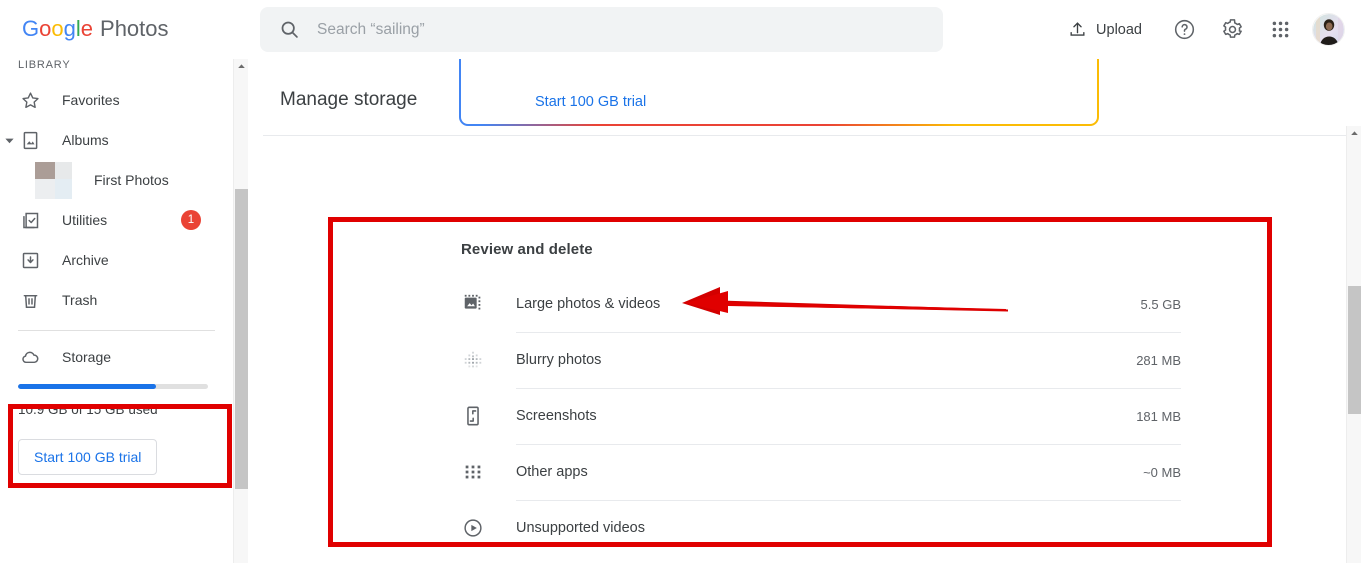 Image resolution: width=1361 pixels, height=563 pixels. I want to click on logo-letter-e: e, so click(87, 28).